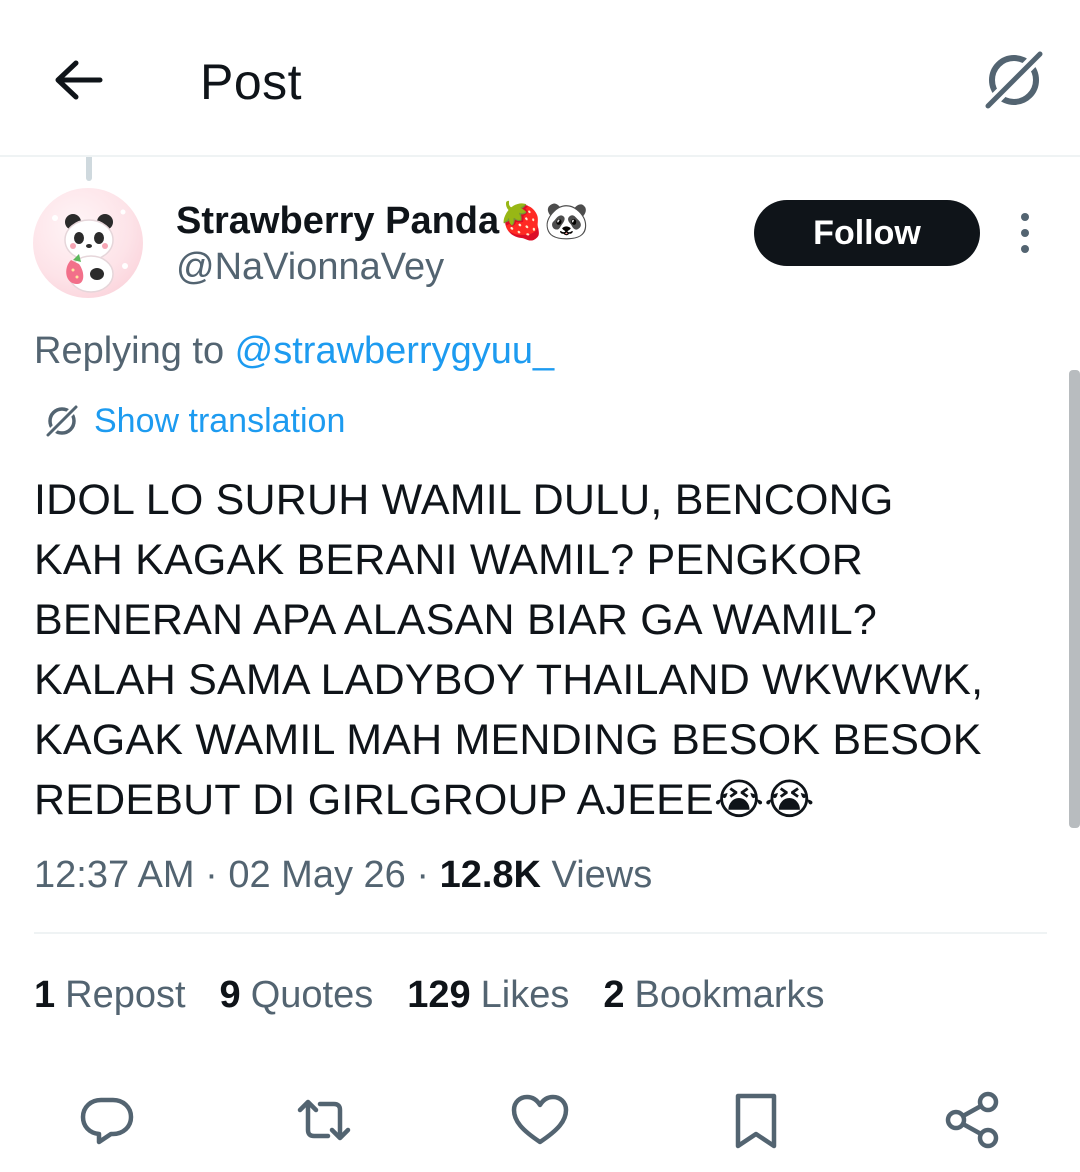 Image resolution: width=1080 pixels, height=1172 pixels. I want to click on post-meta: 12:37 AM · 02 May 26 · 12.8K Views, so click(343, 875).